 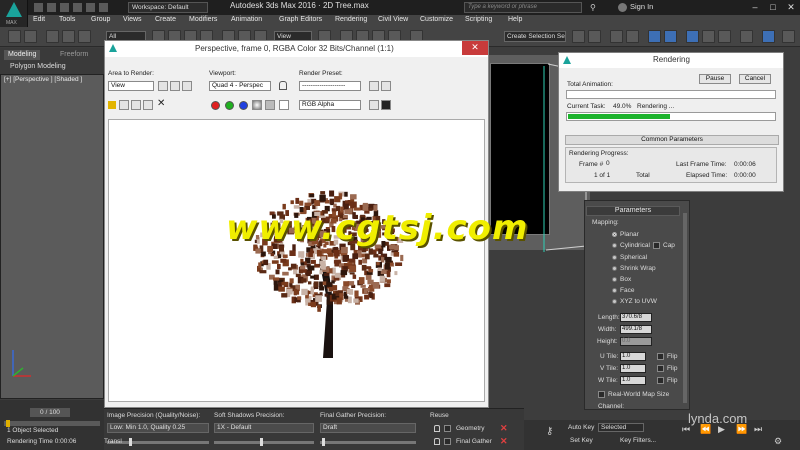 What do you see at coordinates (38, 7) in the screenshot?
I see `new-icon` at bounding box center [38, 7].